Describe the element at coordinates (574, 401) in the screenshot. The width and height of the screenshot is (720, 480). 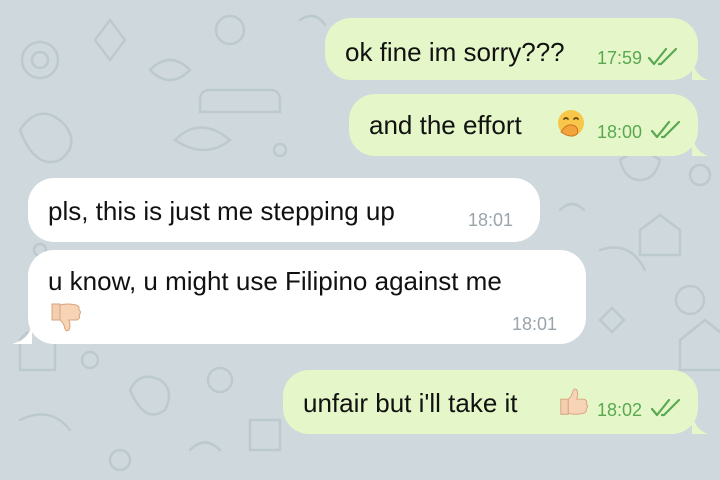
I see `thumbs-up-emoji` at that location.